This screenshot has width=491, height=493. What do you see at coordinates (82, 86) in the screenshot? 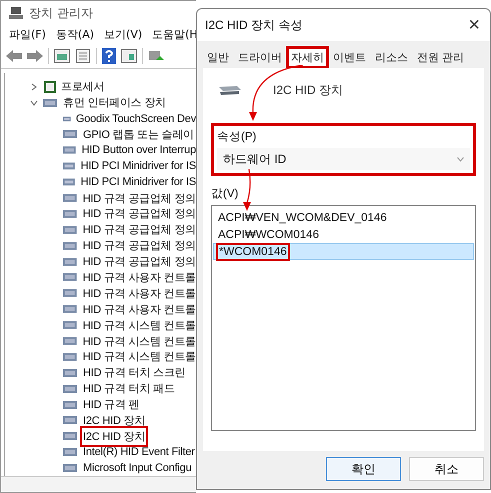
I see `tree-item: 프로세서` at bounding box center [82, 86].